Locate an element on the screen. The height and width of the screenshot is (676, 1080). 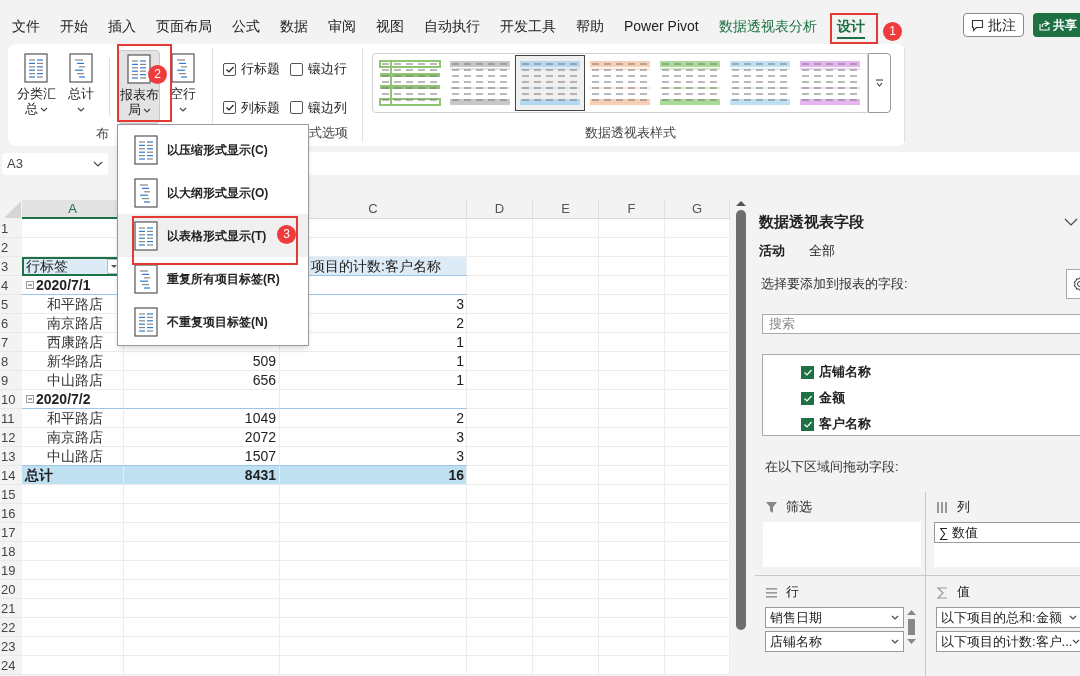
table-cell: 项目的计数:客户名称 is located at coordinates (376, 266).